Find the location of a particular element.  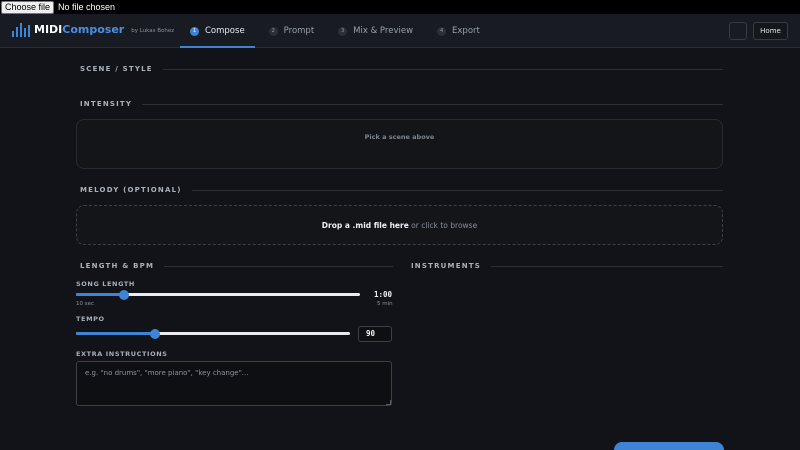

generate-button is located at coordinates (669, 446).